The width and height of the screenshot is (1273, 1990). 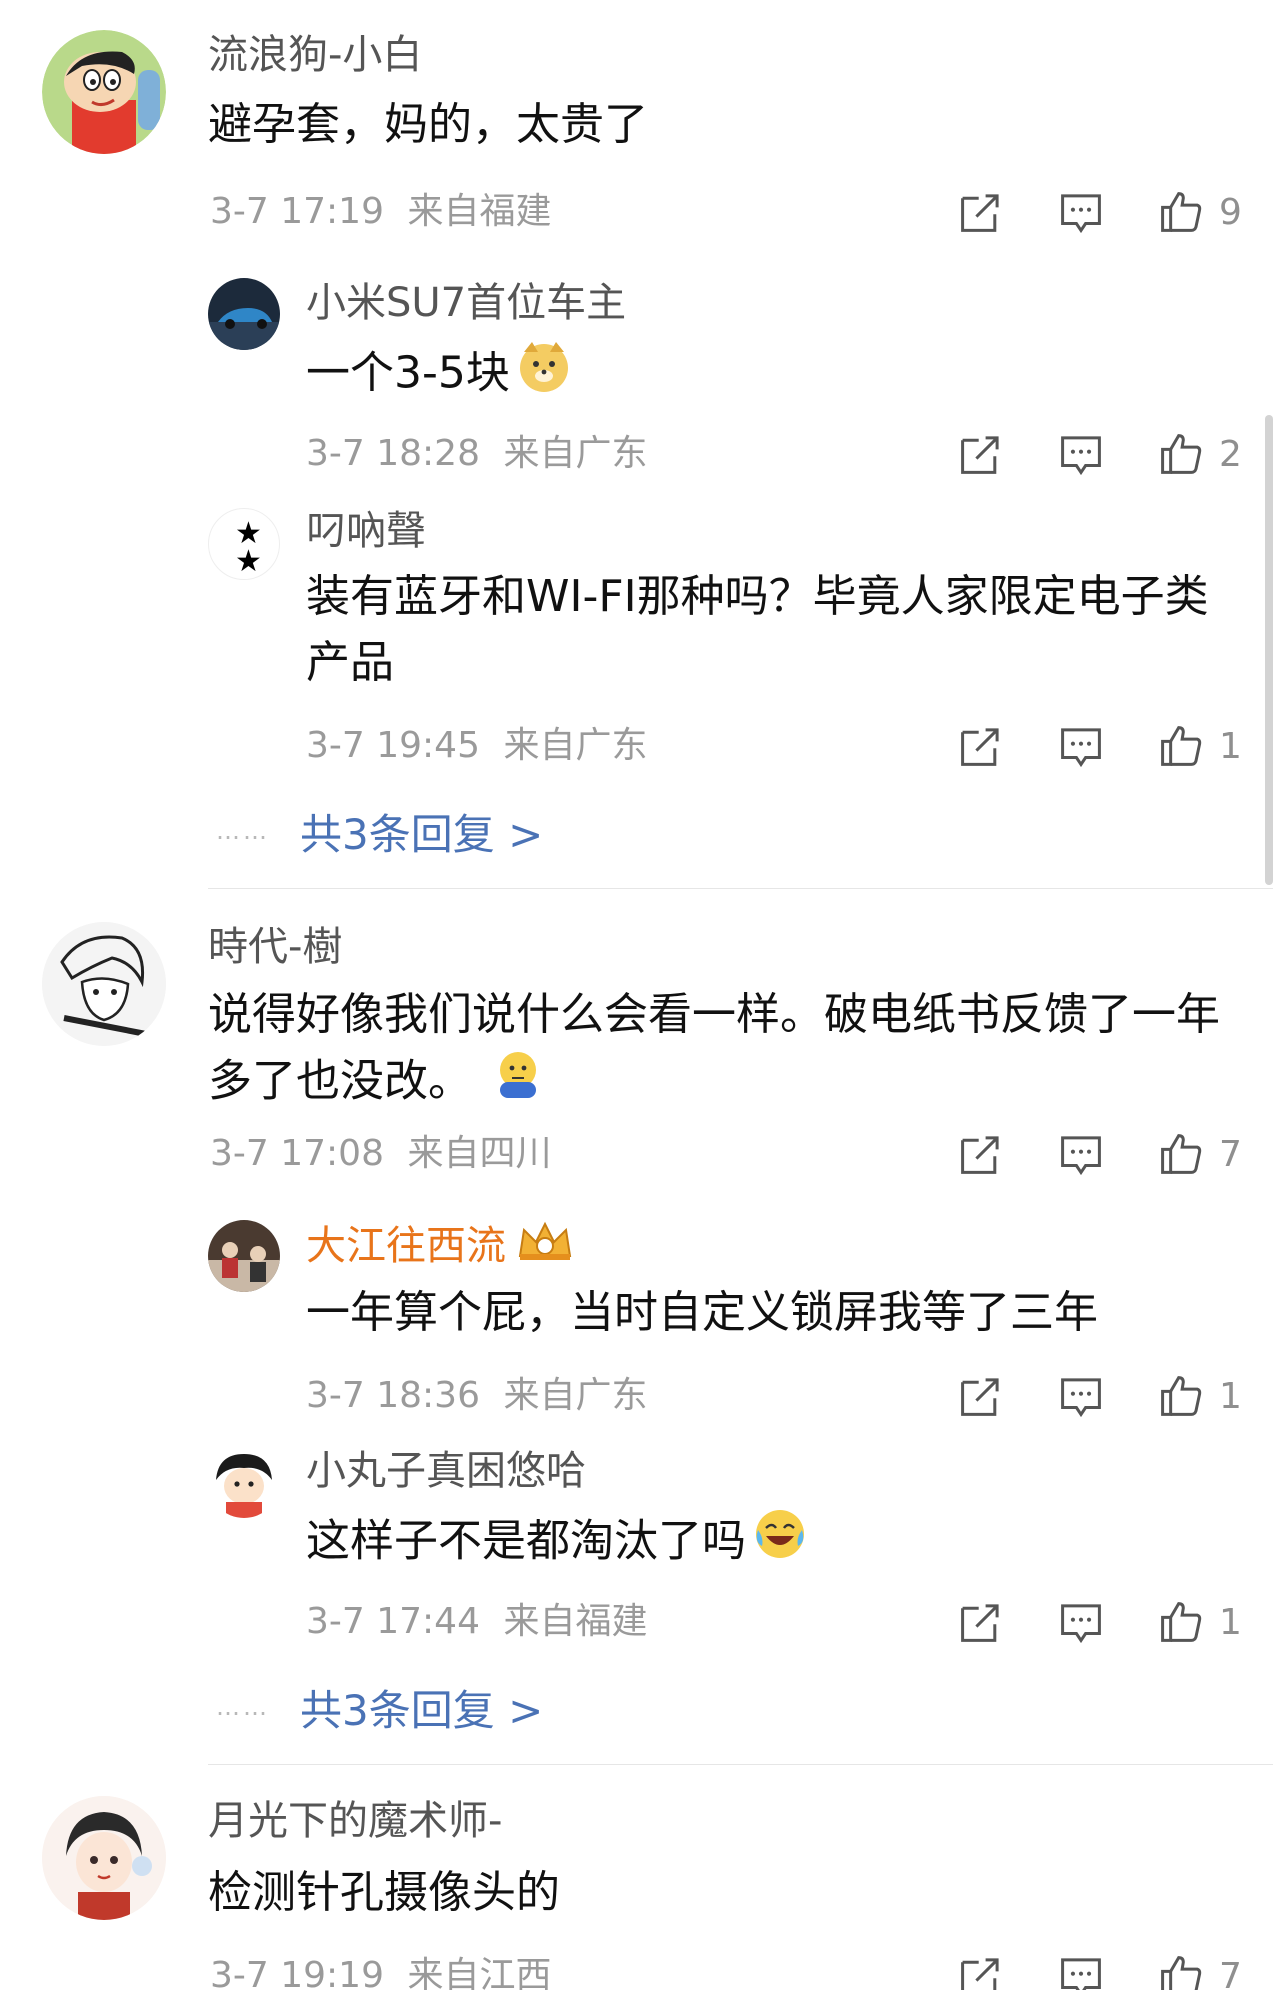 I want to click on reply-meta: 3-7 17:44 来自福建, so click(x=476, y=1622).